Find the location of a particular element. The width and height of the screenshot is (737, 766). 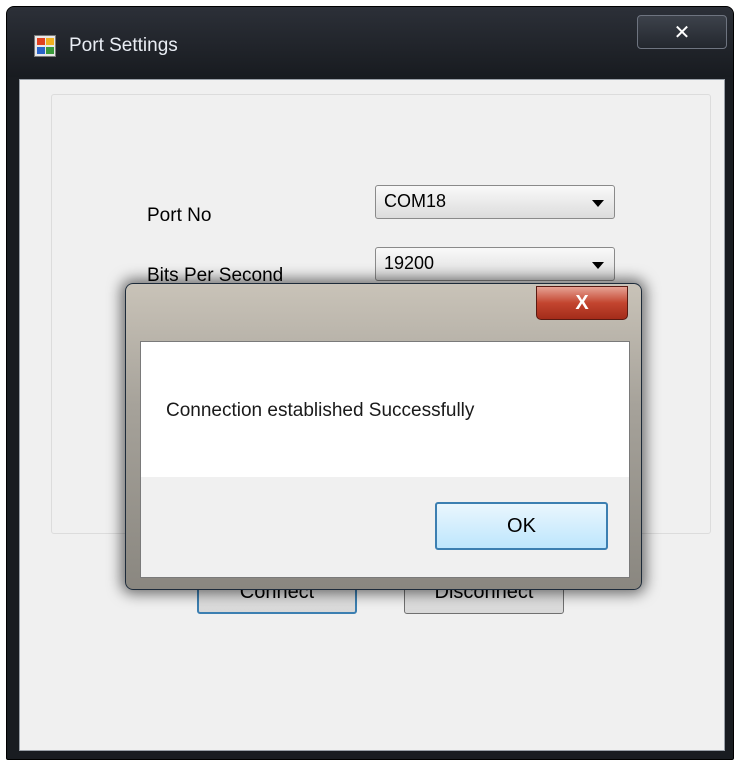

dialog-close-button: X is located at coordinates (582, 303).